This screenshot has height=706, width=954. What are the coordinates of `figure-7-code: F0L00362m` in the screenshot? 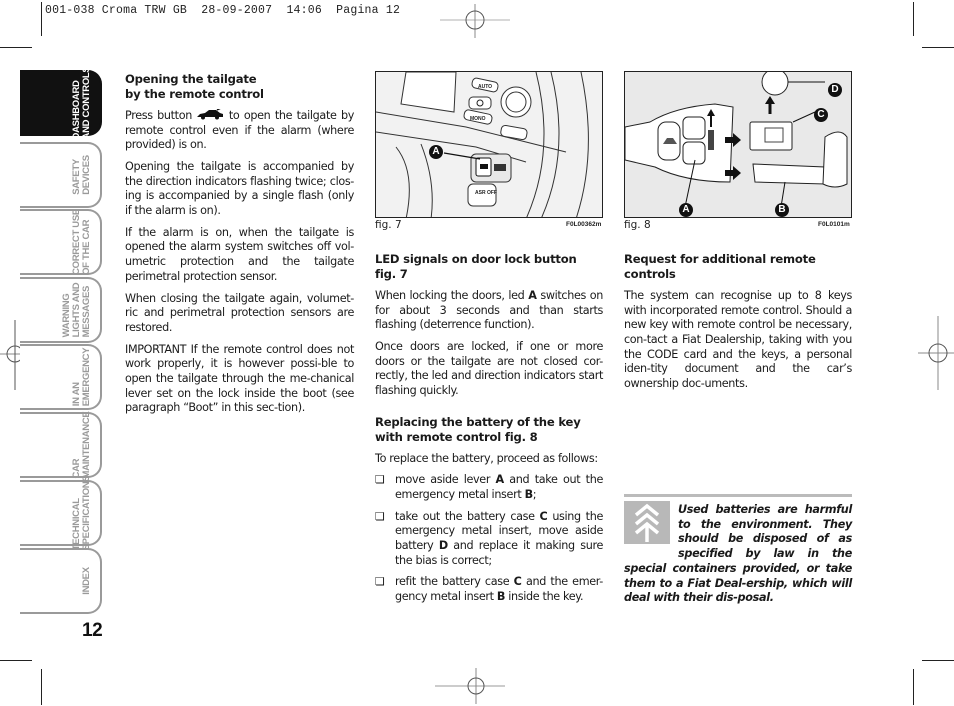 It's located at (584, 224).